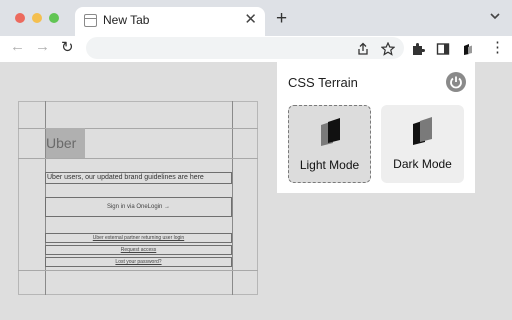 The image size is (512, 320). Describe the element at coordinates (42, 46) in the screenshot. I see `forward-button: →` at that location.